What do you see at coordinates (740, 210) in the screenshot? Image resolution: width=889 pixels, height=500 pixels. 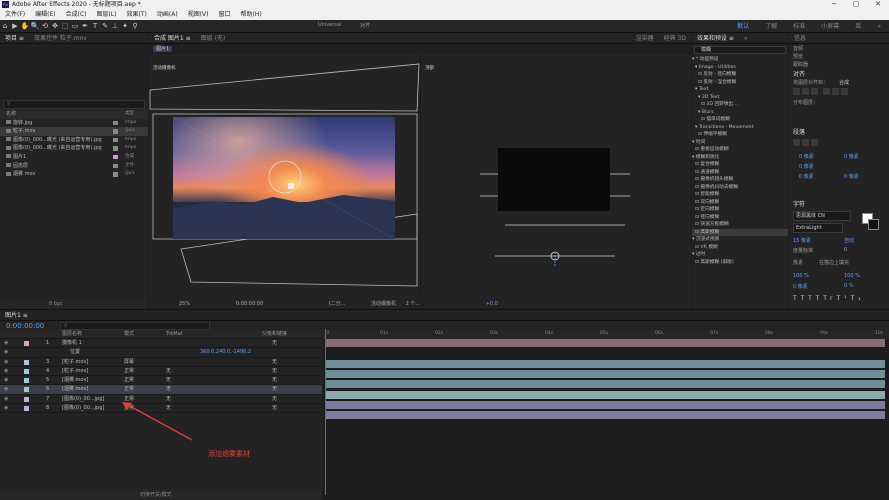 I see `effect-item: ⊡ 定向模糊` at bounding box center [740, 210].